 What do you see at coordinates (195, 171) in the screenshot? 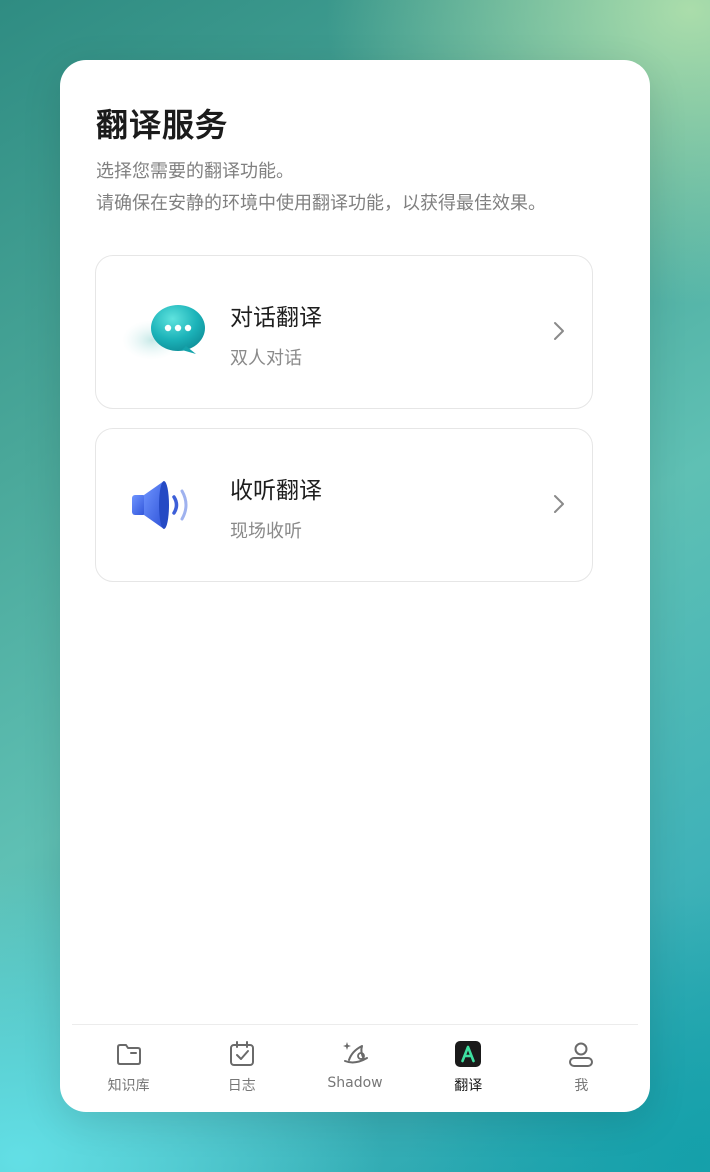
I see `subtitle-line-1: 选择您需要的翻译功能。` at bounding box center [195, 171].